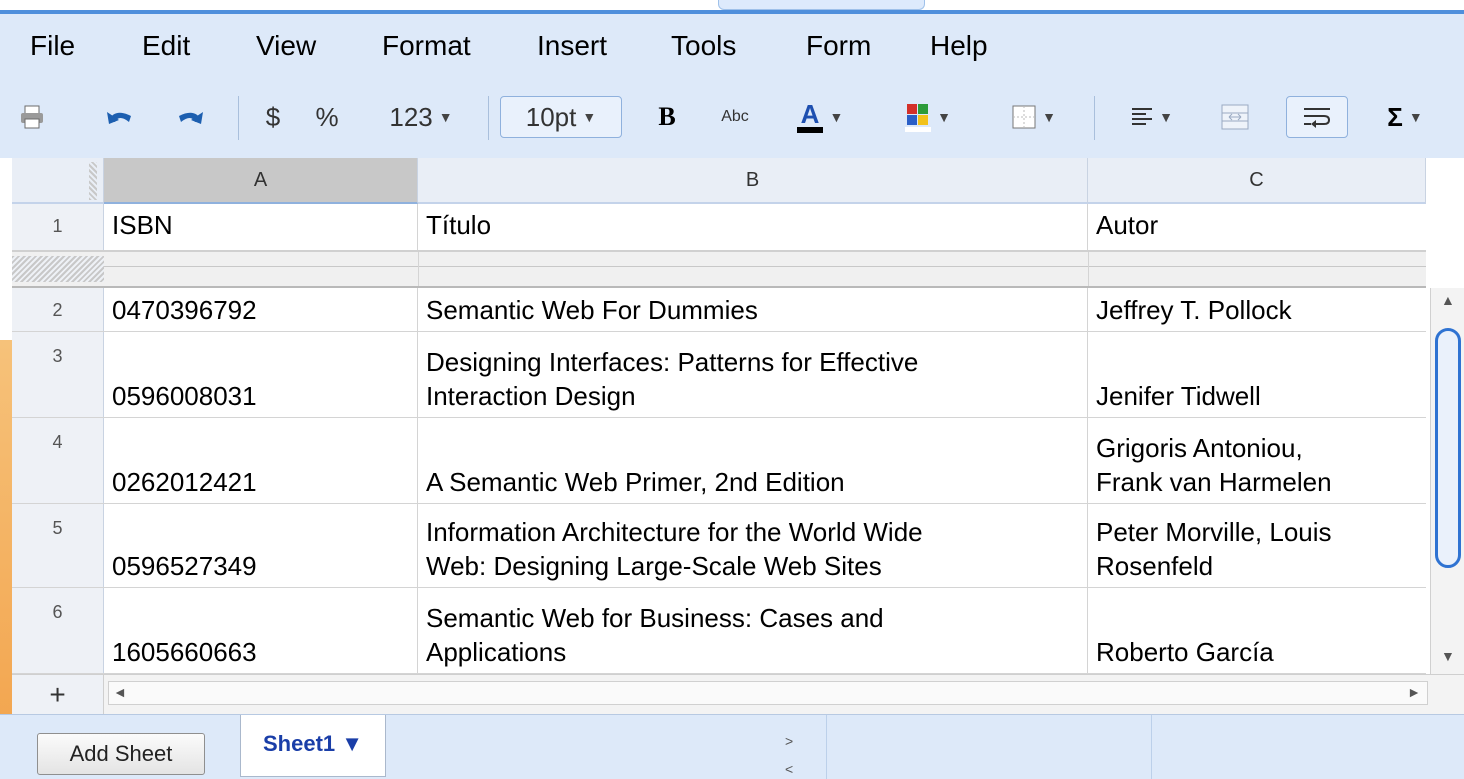 The image size is (1464, 779). What do you see at coordinates (58, 460) in the screenshot?
I see `row-number: 4` at bounding box center [58, 460].